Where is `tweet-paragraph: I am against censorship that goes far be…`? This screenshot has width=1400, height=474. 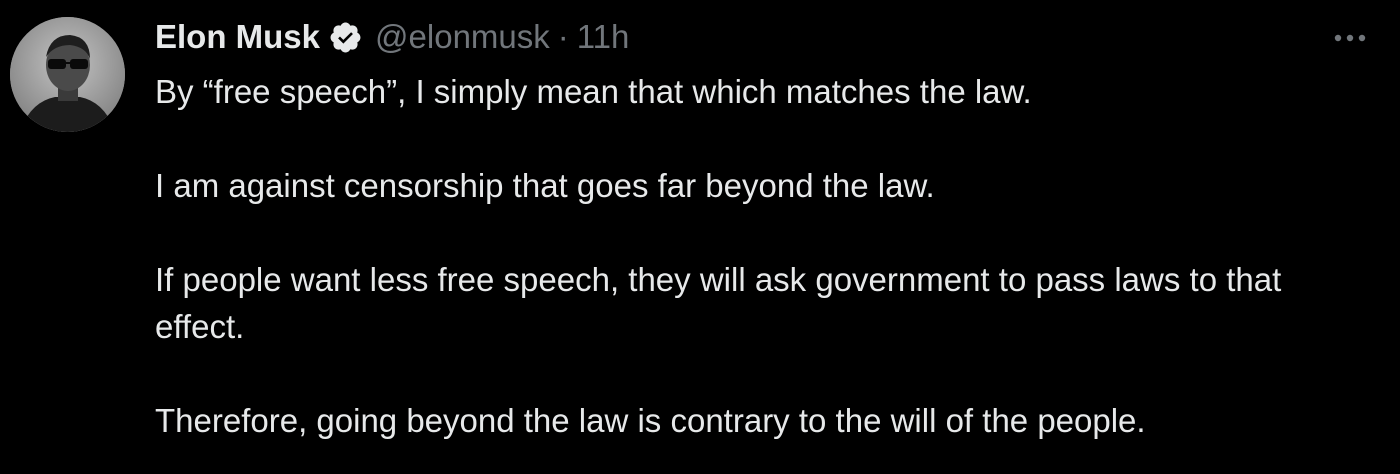 tweet-paragraph: I am against censorship that goes far be… is located at coordinates (545, 185).